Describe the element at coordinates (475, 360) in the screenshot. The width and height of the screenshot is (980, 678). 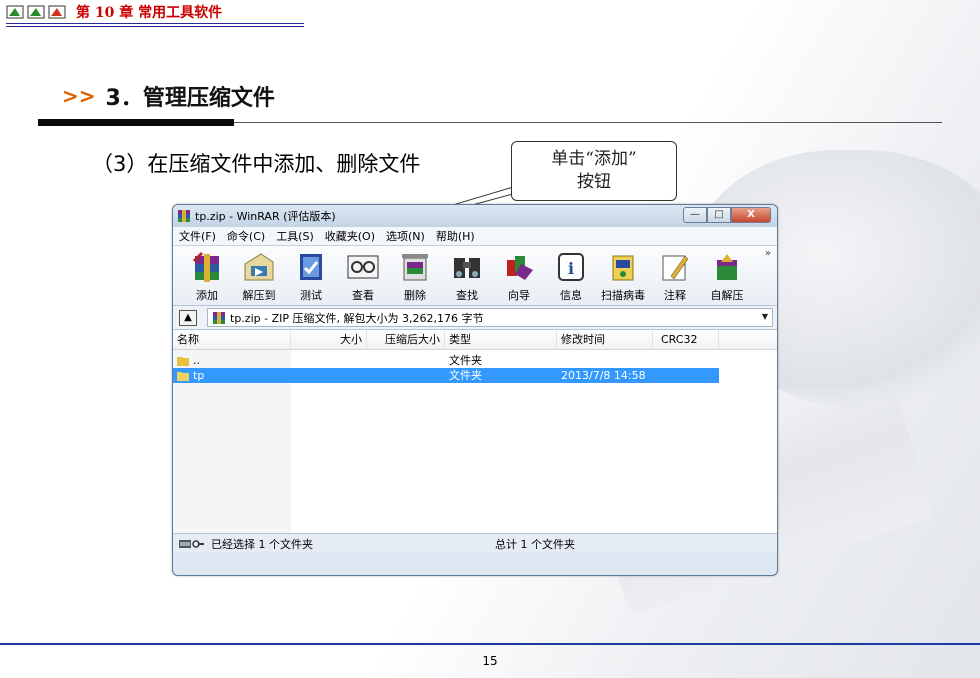
I see `table-row: .. 文件夹` at that location.